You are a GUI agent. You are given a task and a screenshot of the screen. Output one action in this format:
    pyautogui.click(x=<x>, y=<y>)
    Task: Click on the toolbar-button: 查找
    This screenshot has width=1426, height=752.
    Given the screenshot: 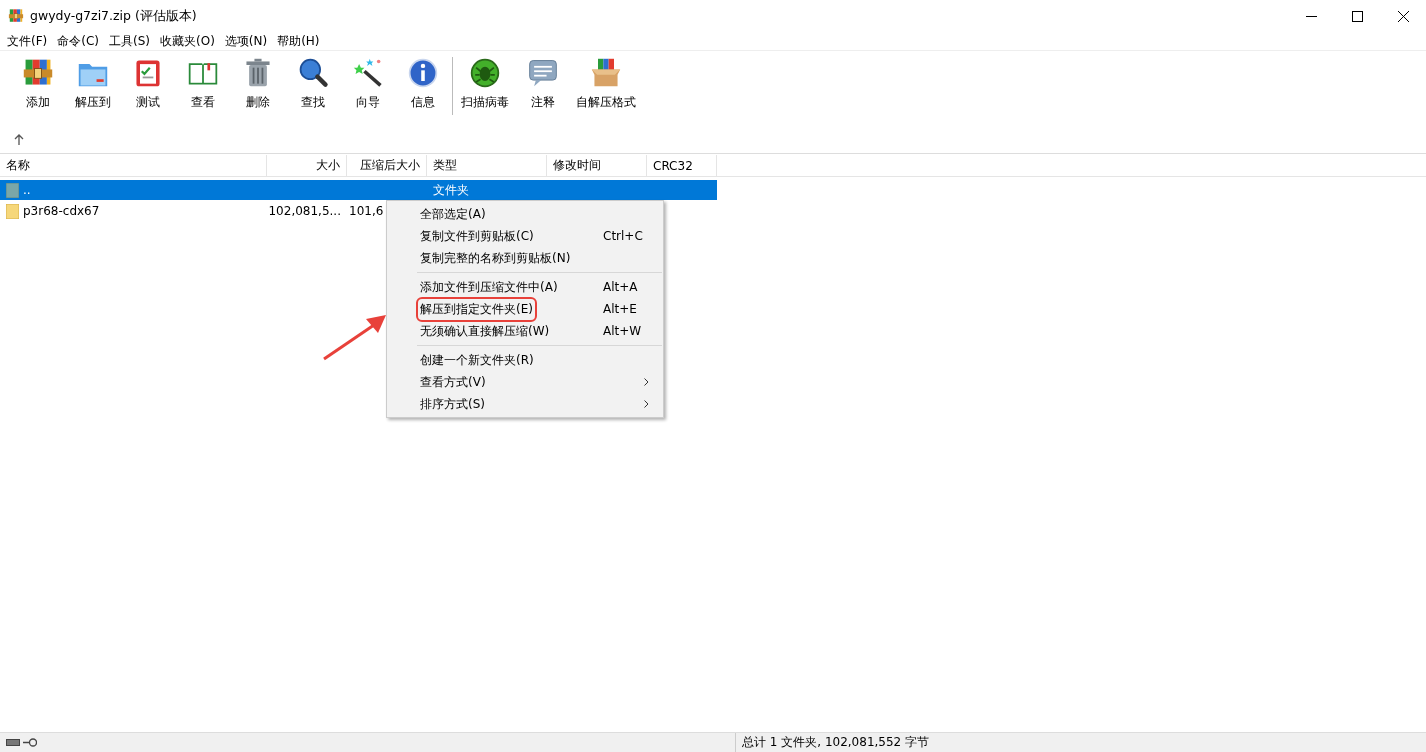 What is the action you would take?
    pyautogui.click(x=312, y=84)
    